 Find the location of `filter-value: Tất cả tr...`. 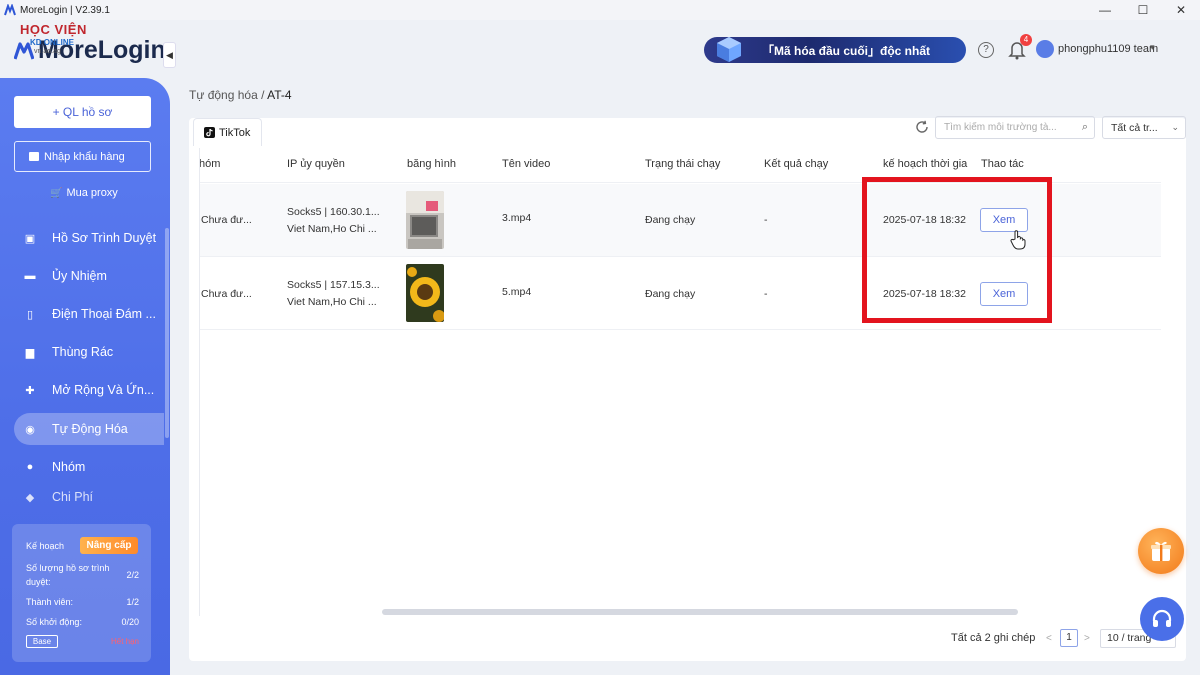

filter-value: Tất cả tr... is located at coordinates (1134, 127).